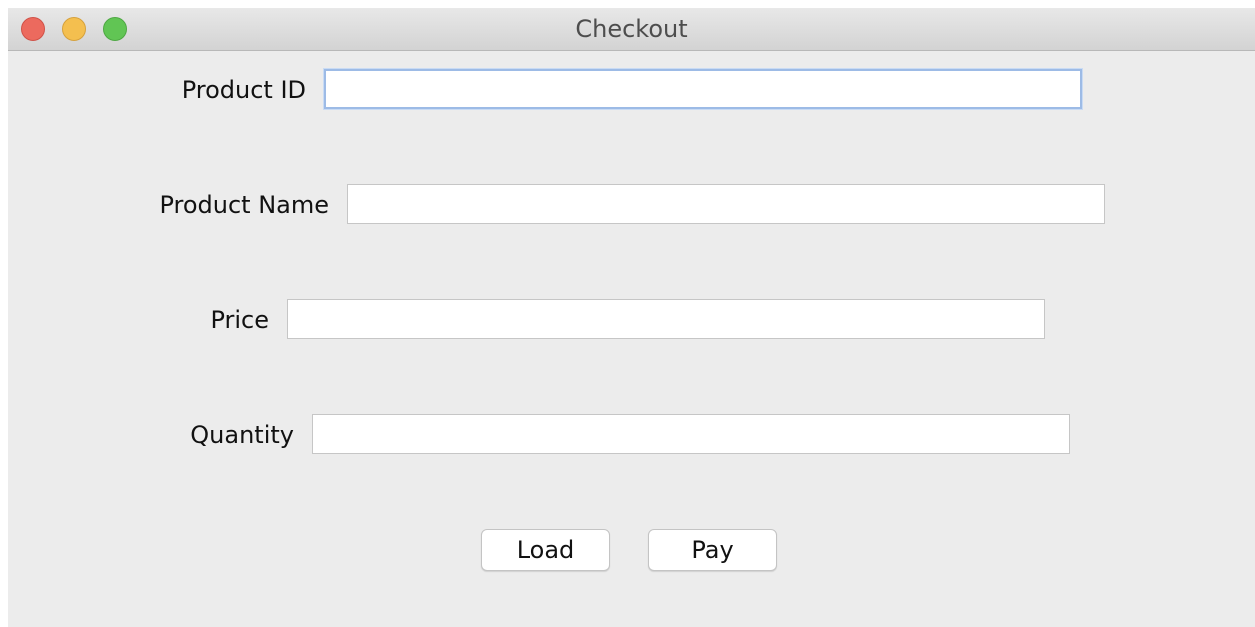 This screenshot has width=1255, height=627. What do you see at coordinates (666, 319) in the screenshot?
I see `price-field` at bounding box center [666, 319].